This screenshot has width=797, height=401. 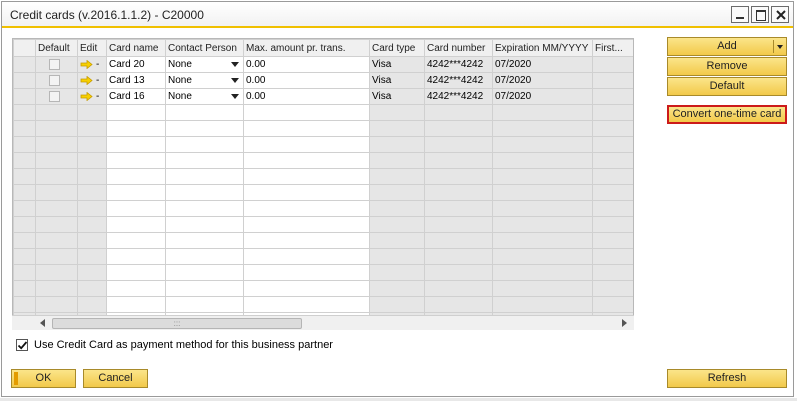 What do you see at coordinates (727, 46) in the screenshot?
I see `add-button: Add` at bounding box center [727, 46].